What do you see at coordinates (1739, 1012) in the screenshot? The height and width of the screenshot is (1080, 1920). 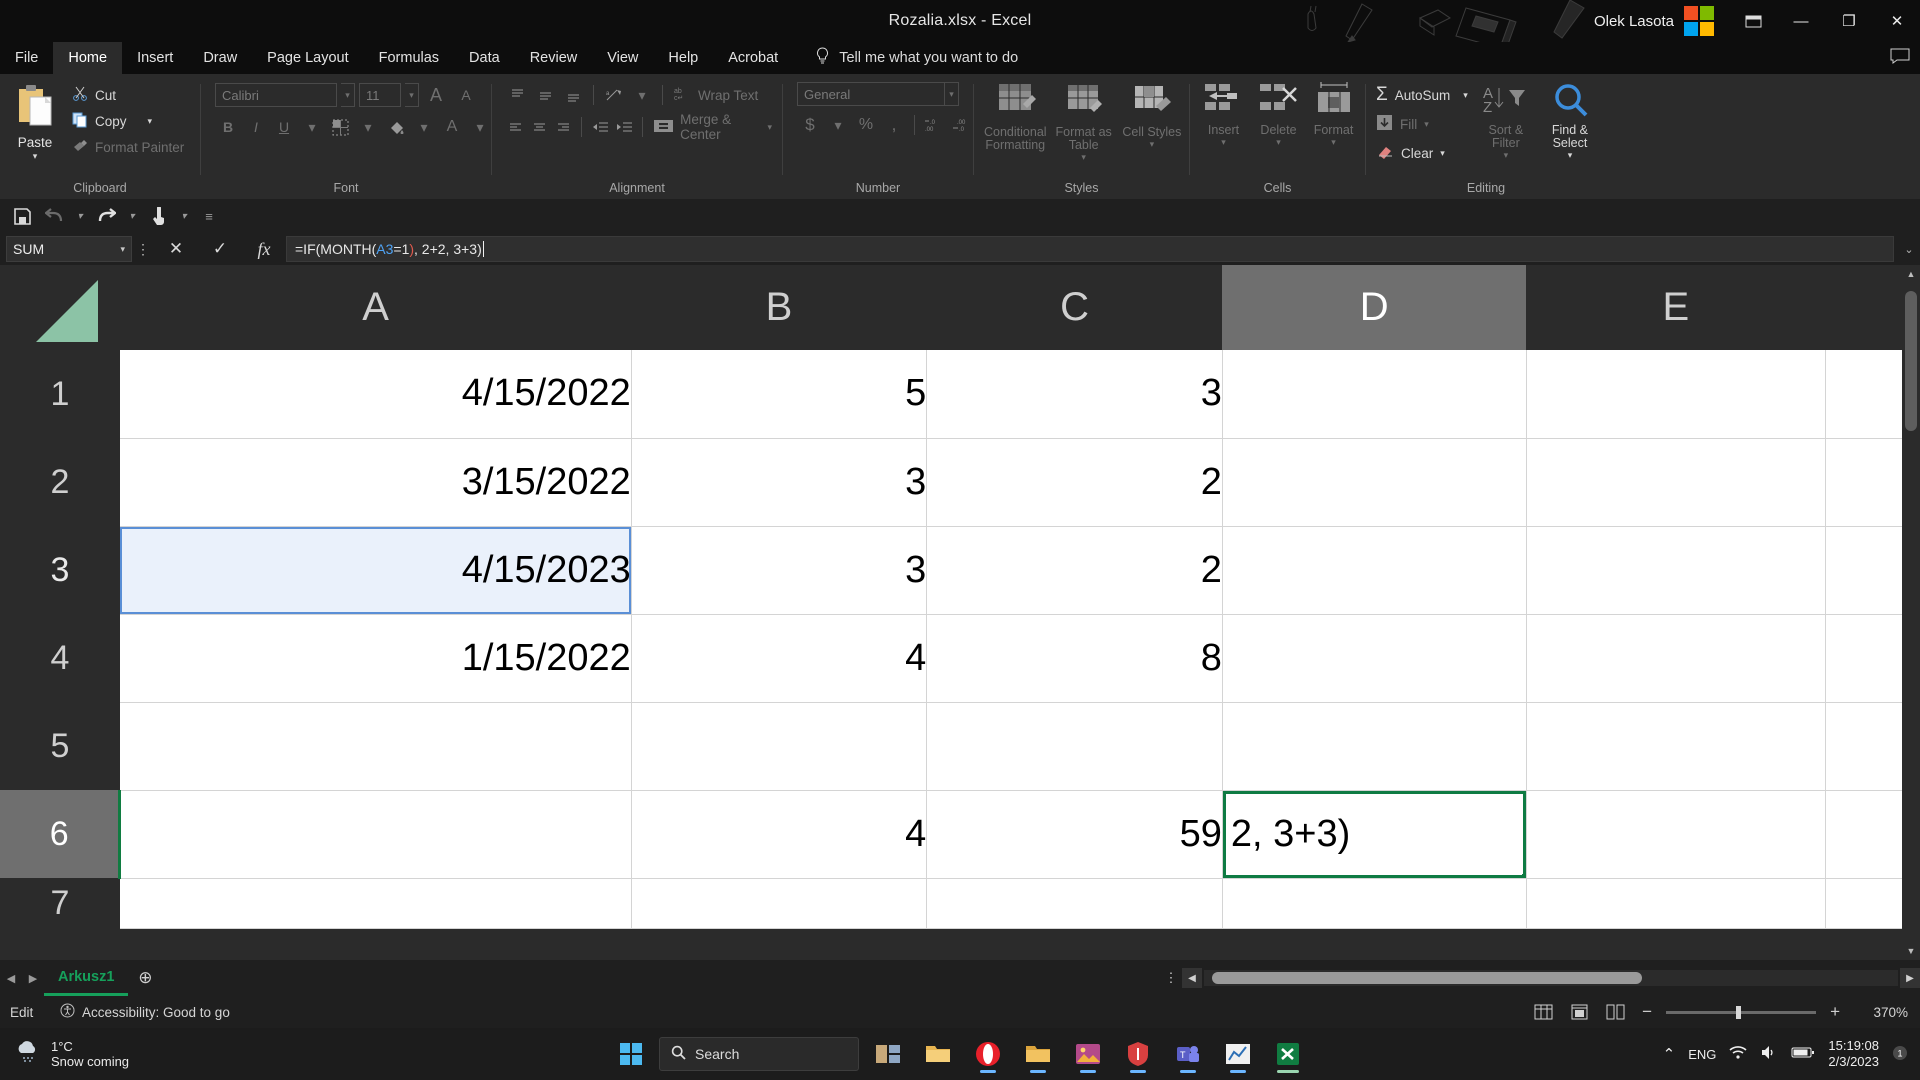 I see `zoom-slider-thumb` at bounding box center [1739, 1012].